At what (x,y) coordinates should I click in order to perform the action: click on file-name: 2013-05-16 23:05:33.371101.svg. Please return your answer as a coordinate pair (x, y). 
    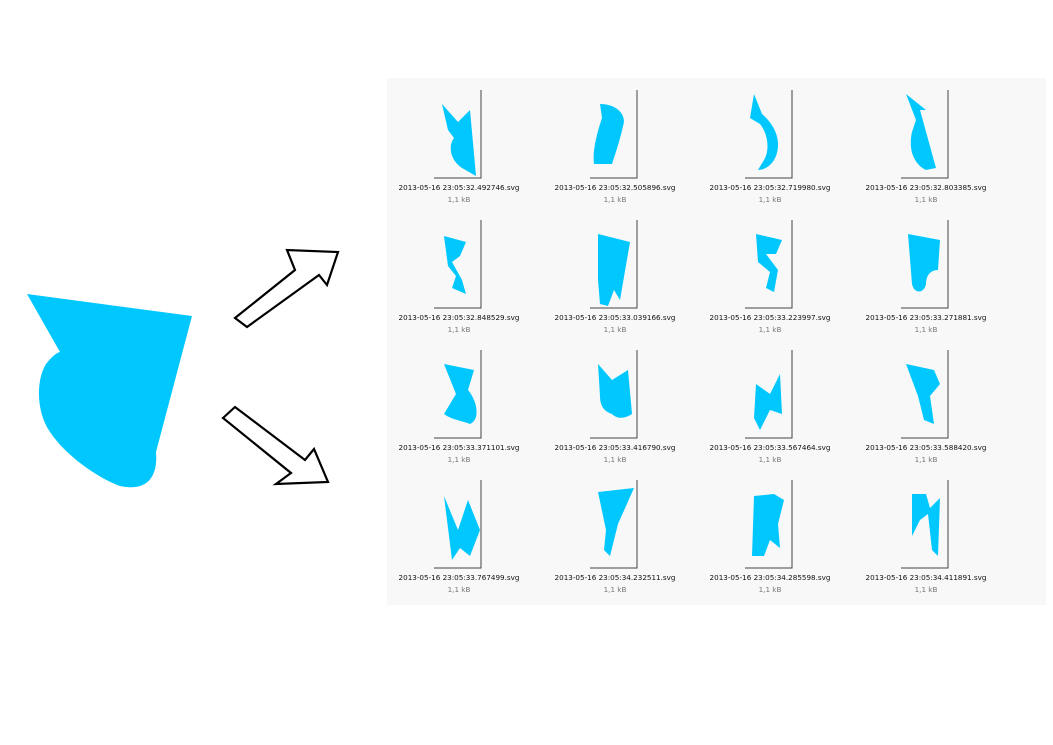
    Looking at the image, I should click on (459, 447).